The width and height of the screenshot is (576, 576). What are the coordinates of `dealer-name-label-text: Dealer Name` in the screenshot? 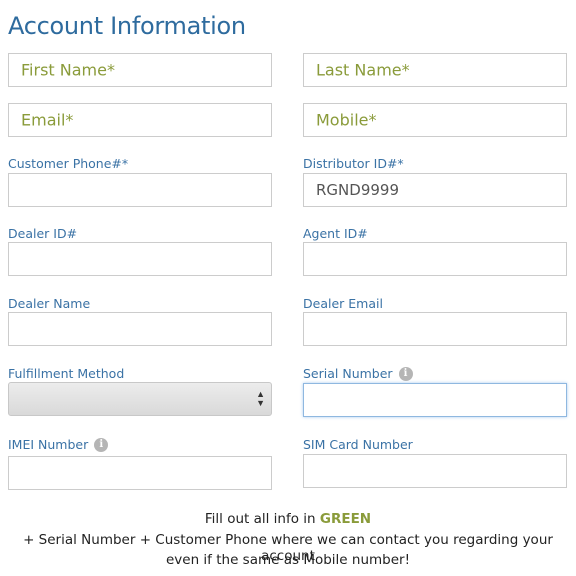 It's located at (49, 303).